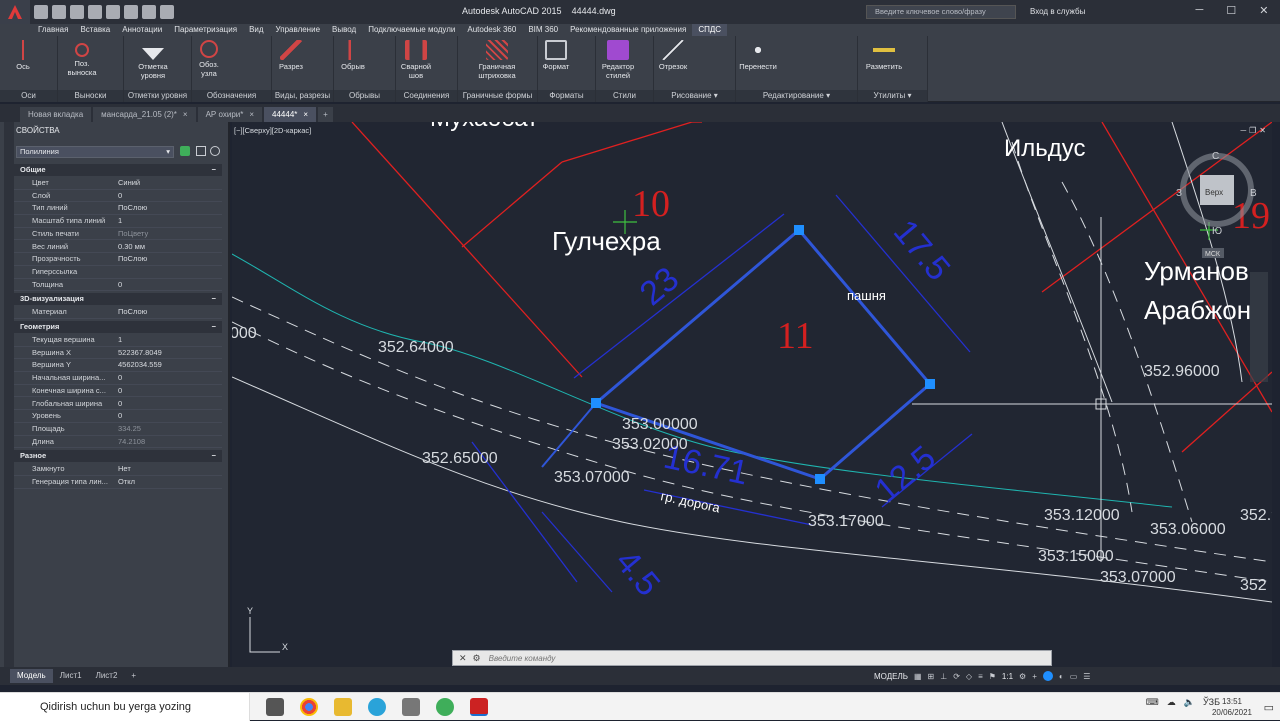  What do you see at coordinates (118, 391) in the screenshot?
I see `property-row: Конечная ширина с... 0` at bounding box center [118, 391].